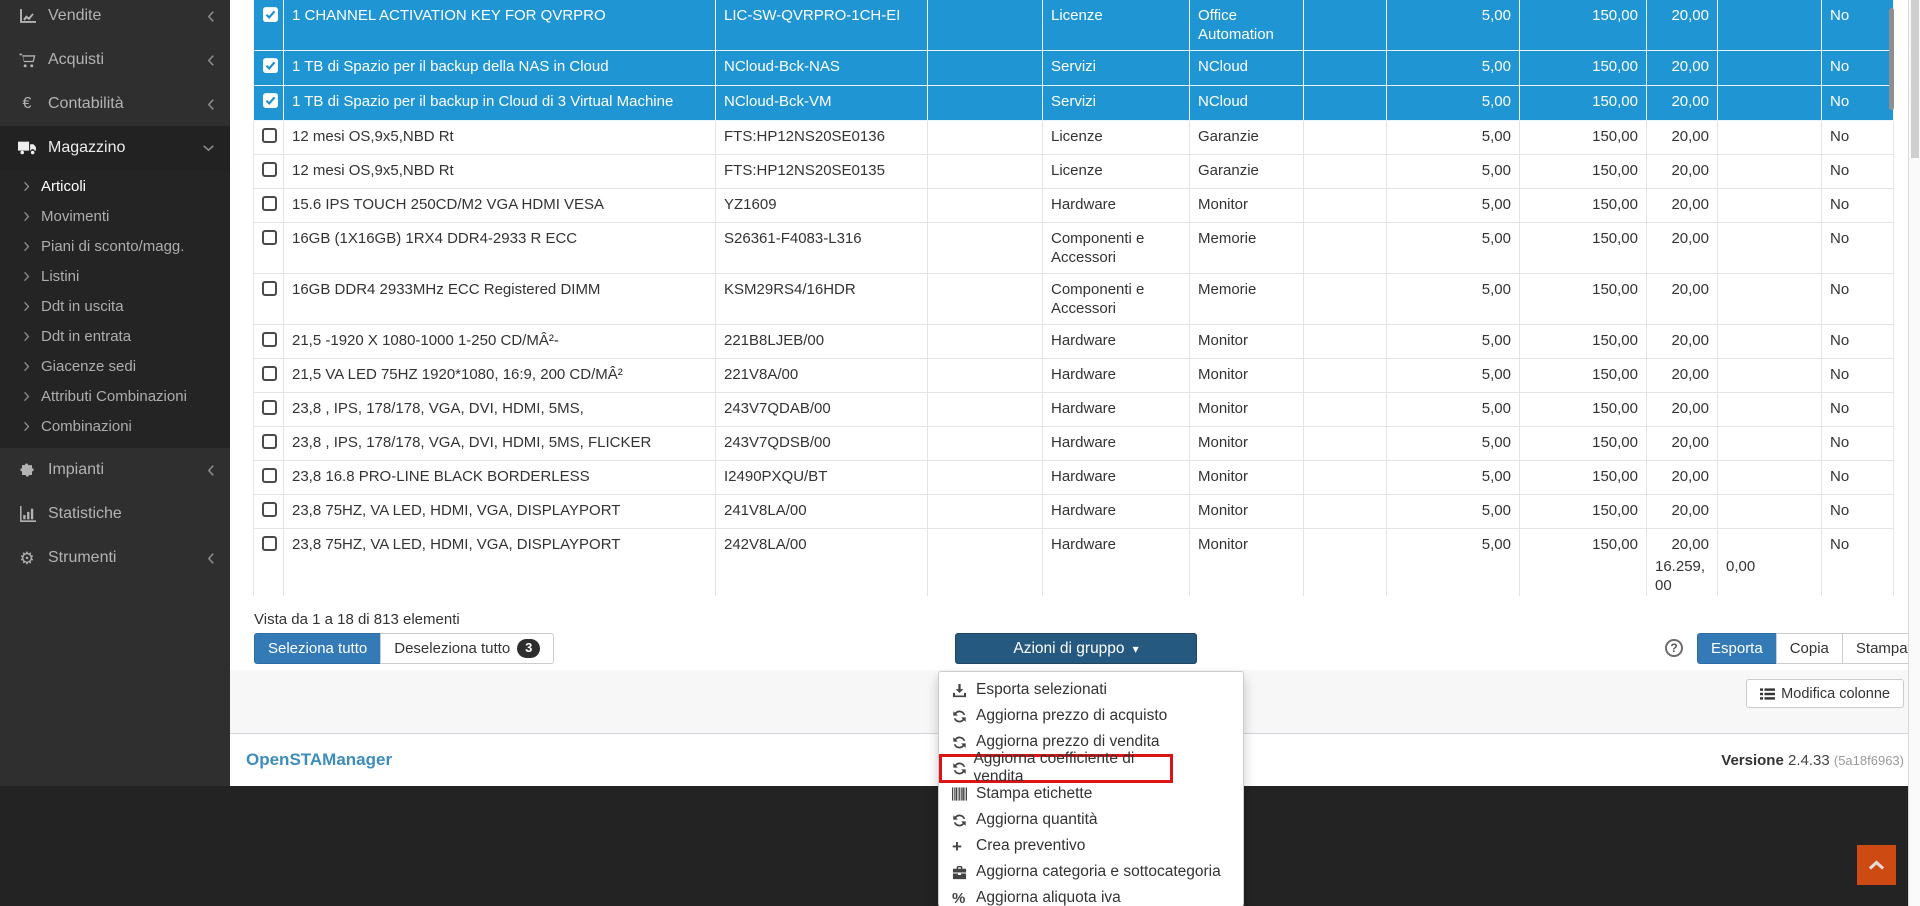 This screenshot has width=1920, height=906. What do you see at coordinates (499, 299) in the screenshot?
I see `cell-description: 16GB DDR4 2933MHz ECC Registered DIMM` at bounding box center [499, 299].